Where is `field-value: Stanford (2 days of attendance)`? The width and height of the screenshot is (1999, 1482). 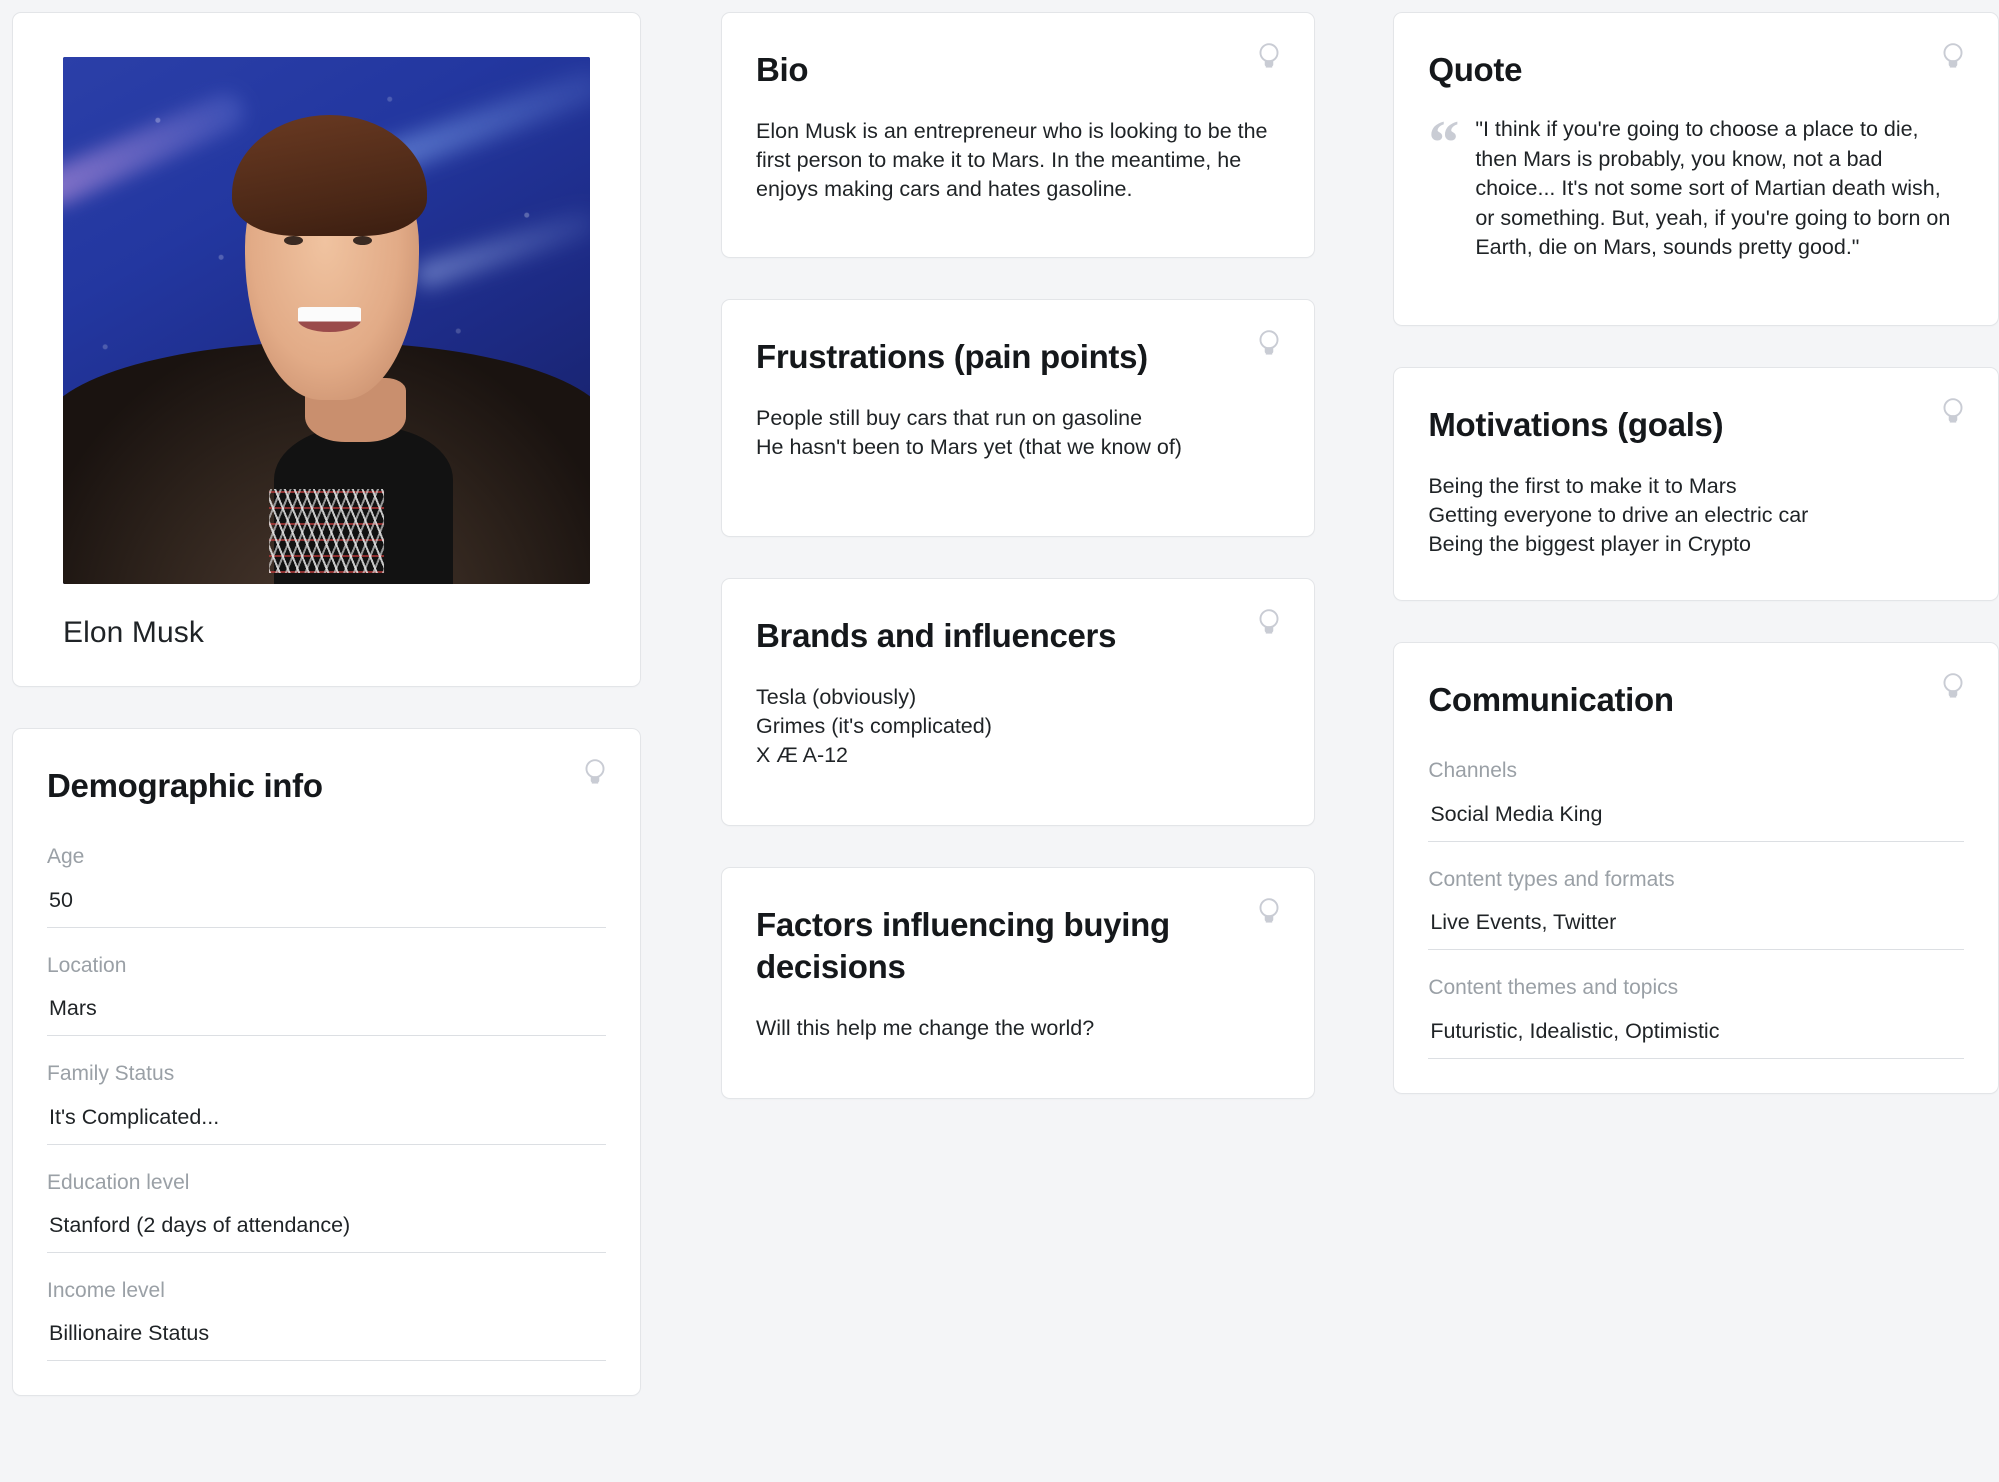 field-value: Stanford (2 days of attendance) is located at coordinates (326, 1225).